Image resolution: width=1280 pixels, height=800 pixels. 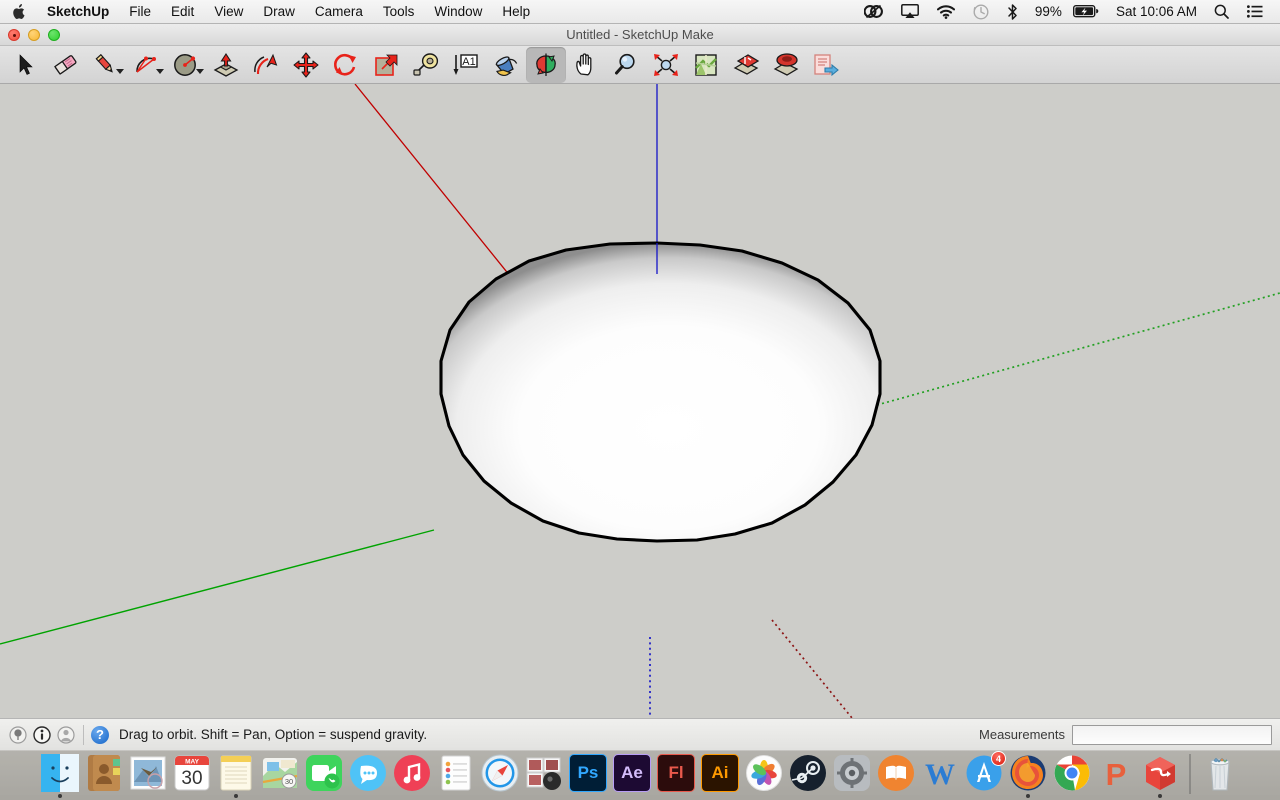 I want to click on arc-tool, so click(x=146, y=65).